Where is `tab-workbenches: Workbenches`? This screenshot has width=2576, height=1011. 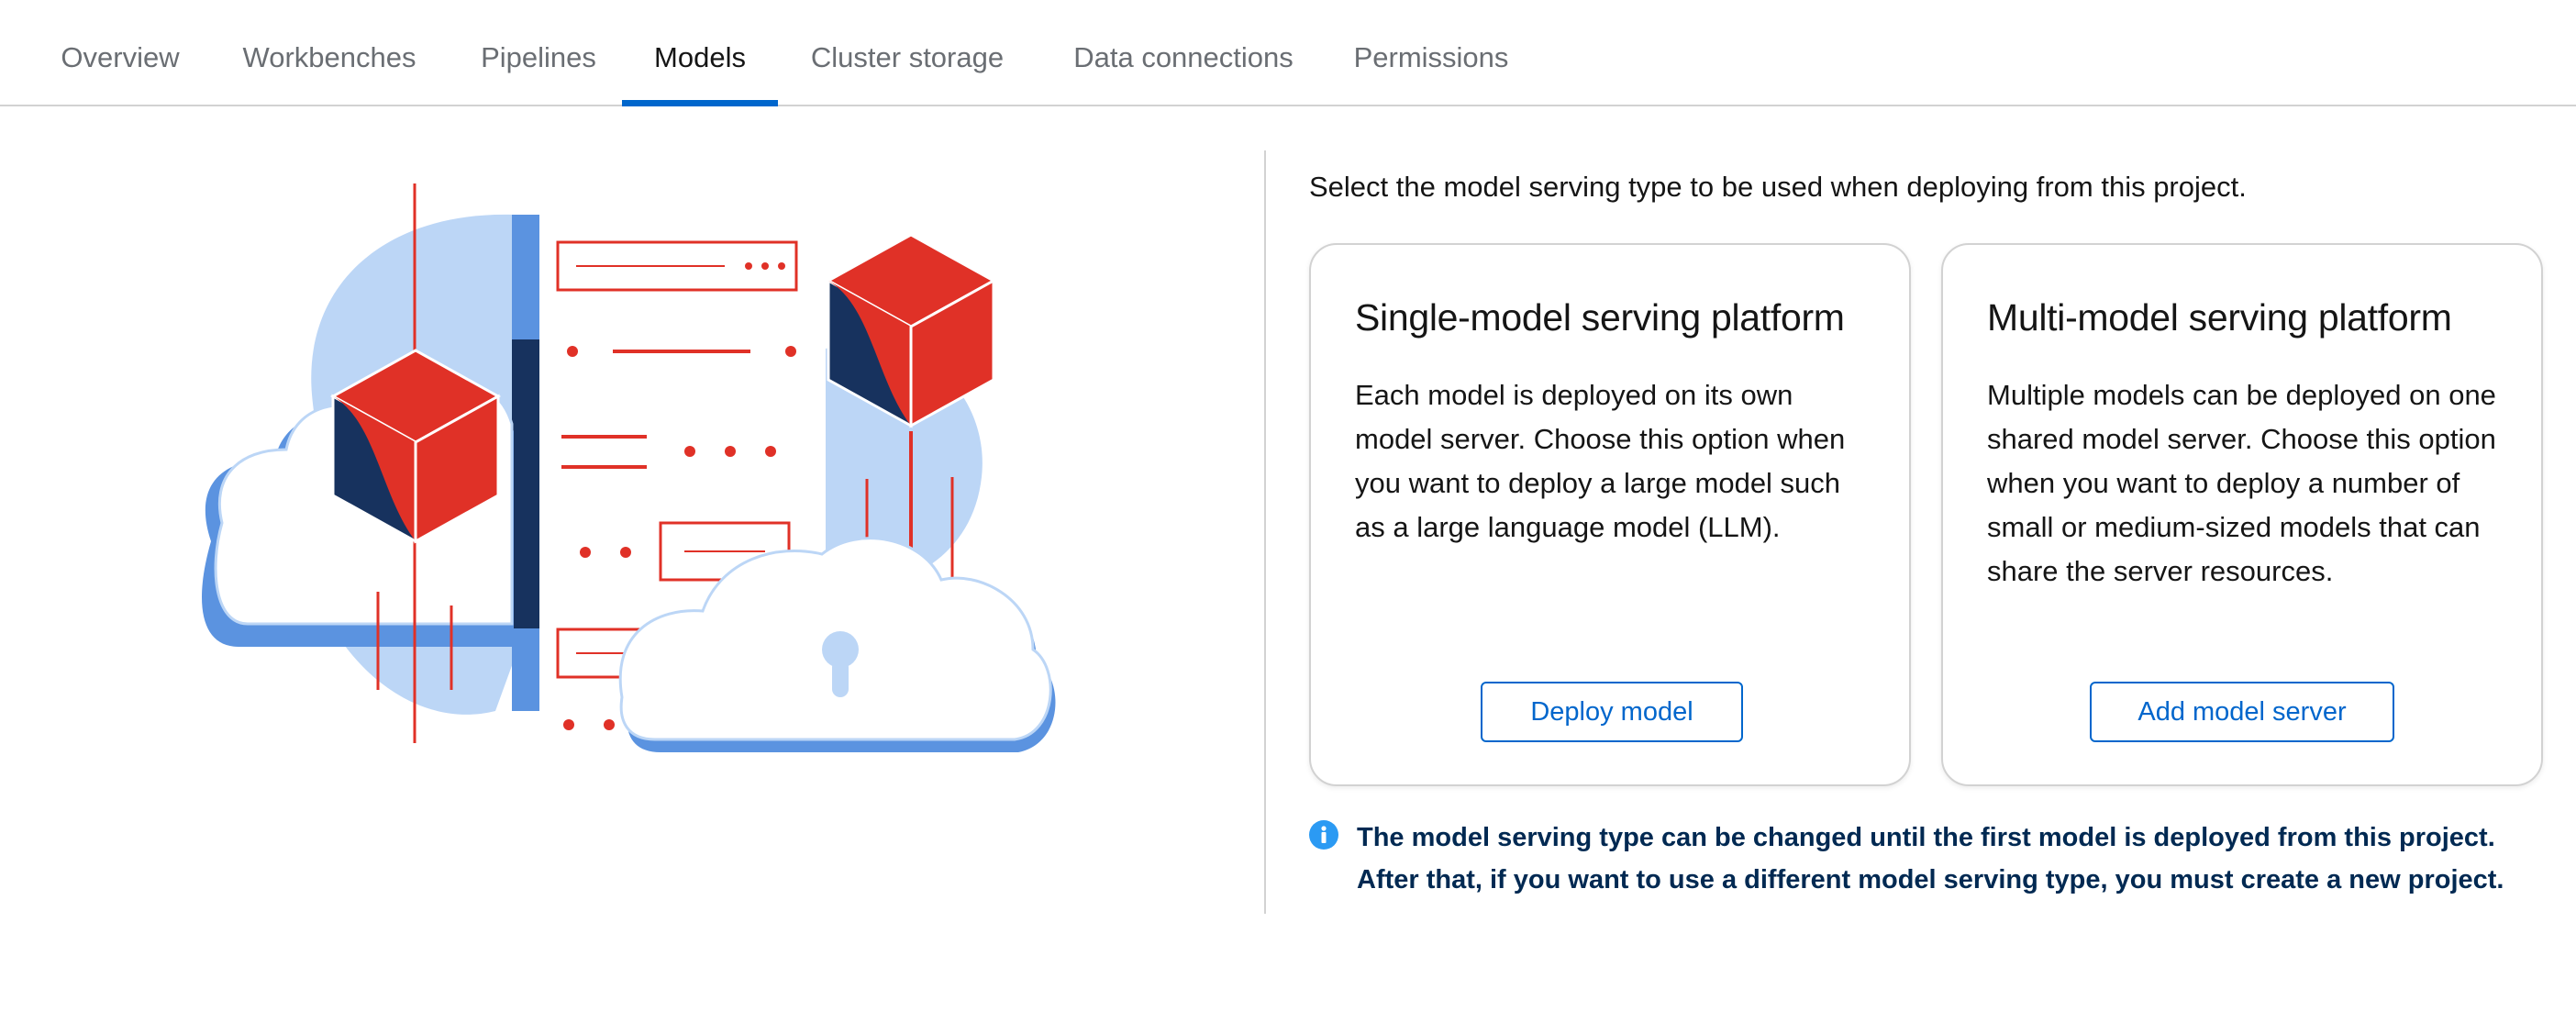
tab-workbenches: Workbenches is located at coordinates (329, 53).